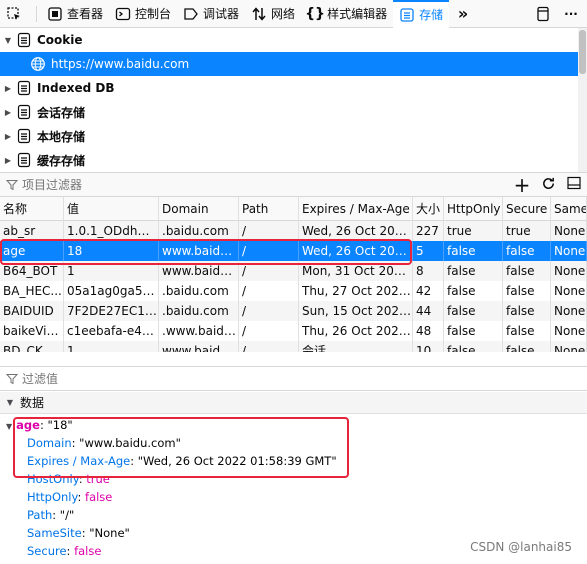  I want to click on tree-item-label: Indexed DB, so click(76, 88).